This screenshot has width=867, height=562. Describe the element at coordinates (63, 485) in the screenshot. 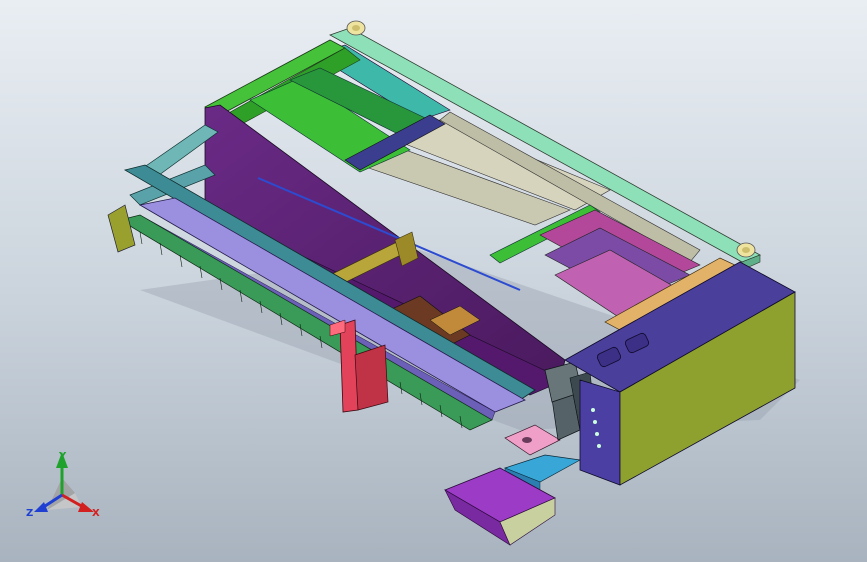

I see `coordinate-triad-icon: Y X Z` at that location.